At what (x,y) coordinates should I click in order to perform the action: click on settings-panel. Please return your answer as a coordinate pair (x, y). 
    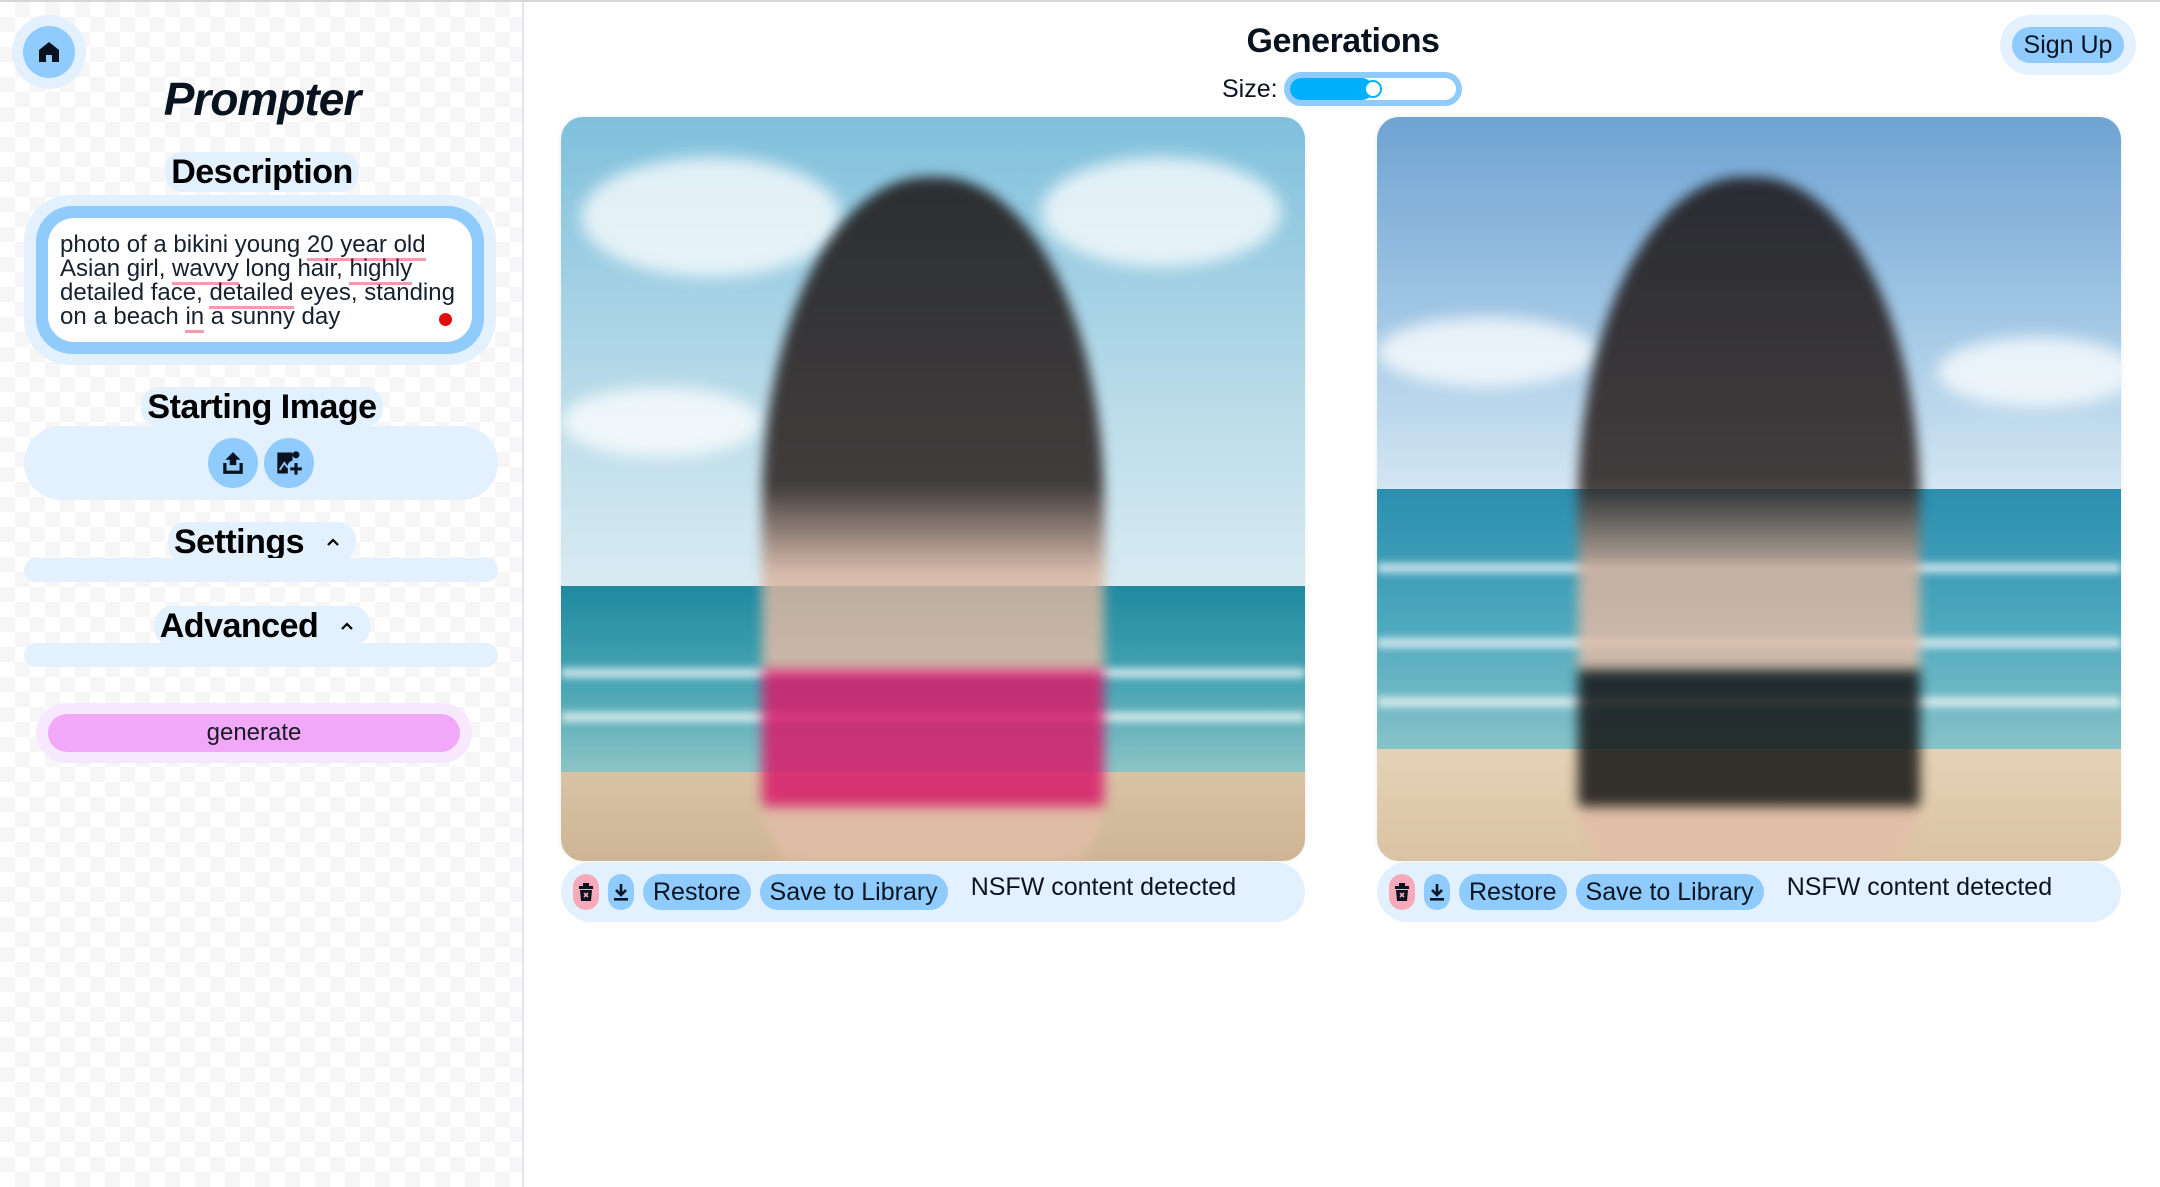
    Looking at the image, I should click on (261, 570).